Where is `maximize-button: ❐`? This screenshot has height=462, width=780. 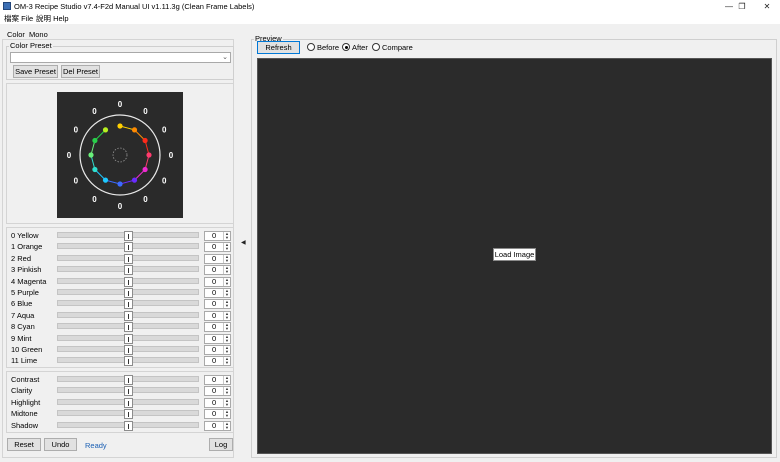
maximize-button: ❐ is located at coordinates (742, 6).